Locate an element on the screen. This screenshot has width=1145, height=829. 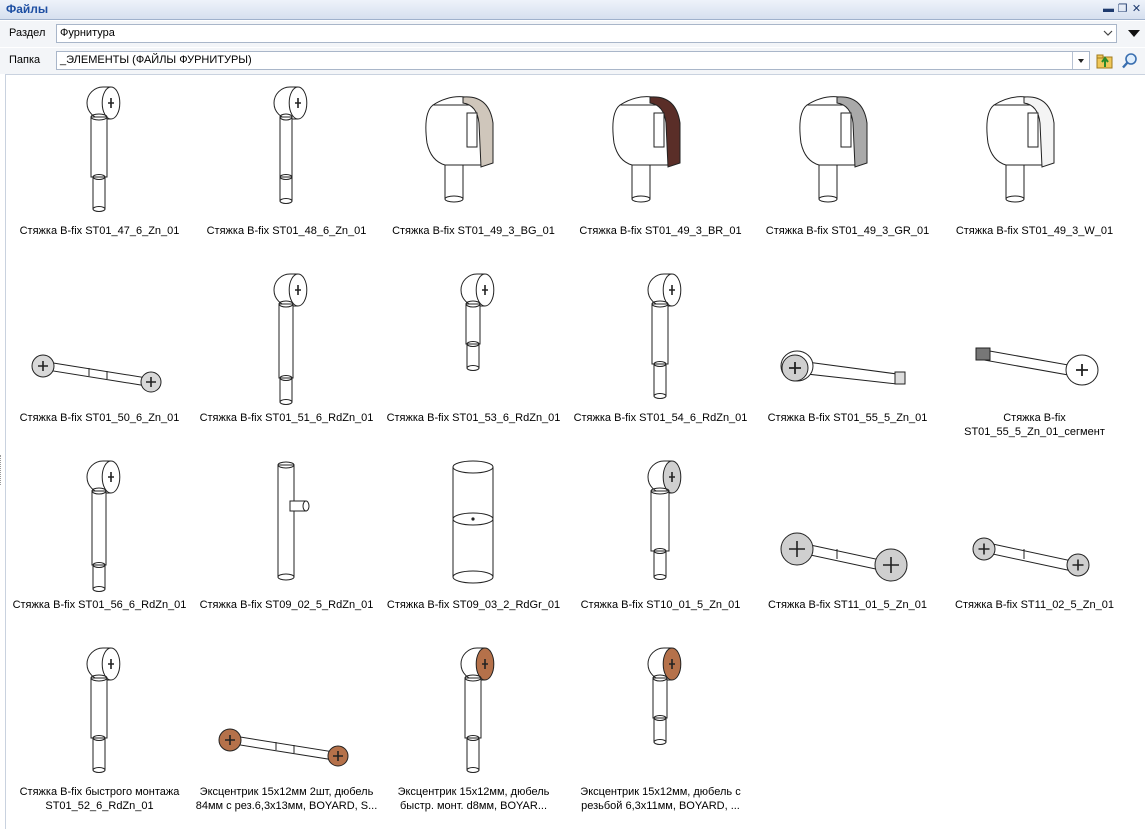
file-caption-line: Стяжка B-fix ST01_53_6_RdZn_01 is located at coordinates (473, 418).